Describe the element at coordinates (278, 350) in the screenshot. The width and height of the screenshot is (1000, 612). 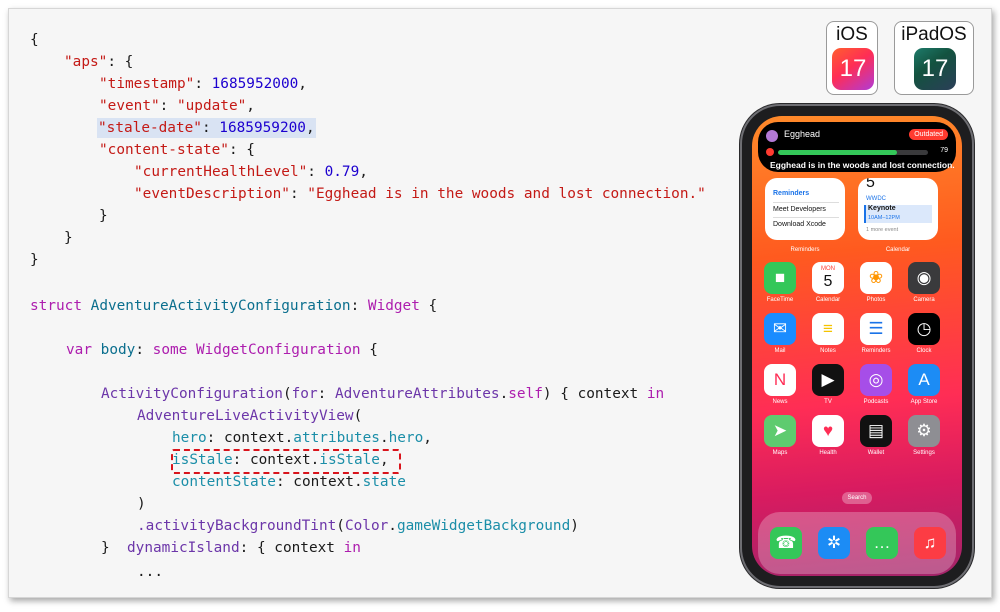
I see `config-type: WidgetConfiguration` at that location.